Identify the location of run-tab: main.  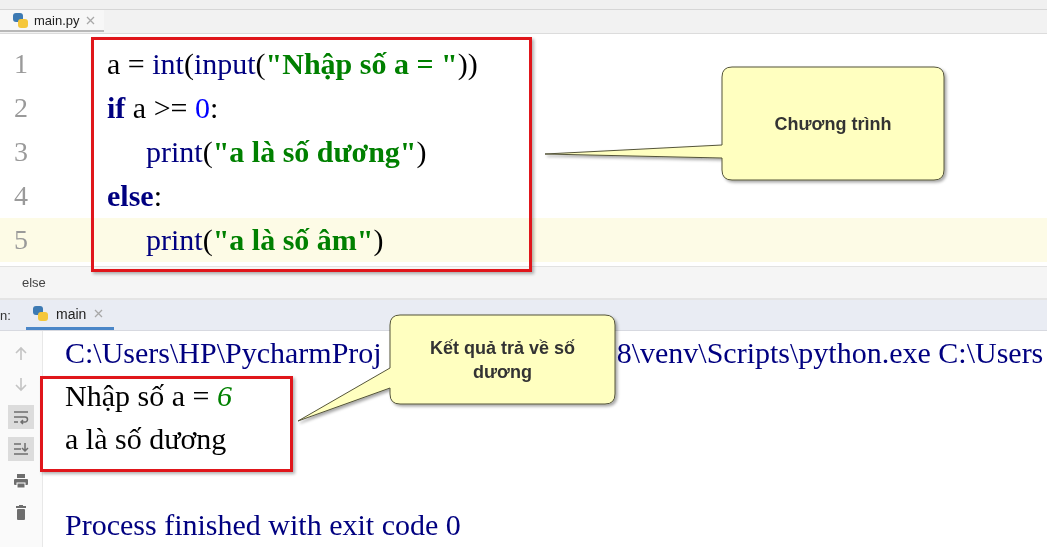
(70, 315).